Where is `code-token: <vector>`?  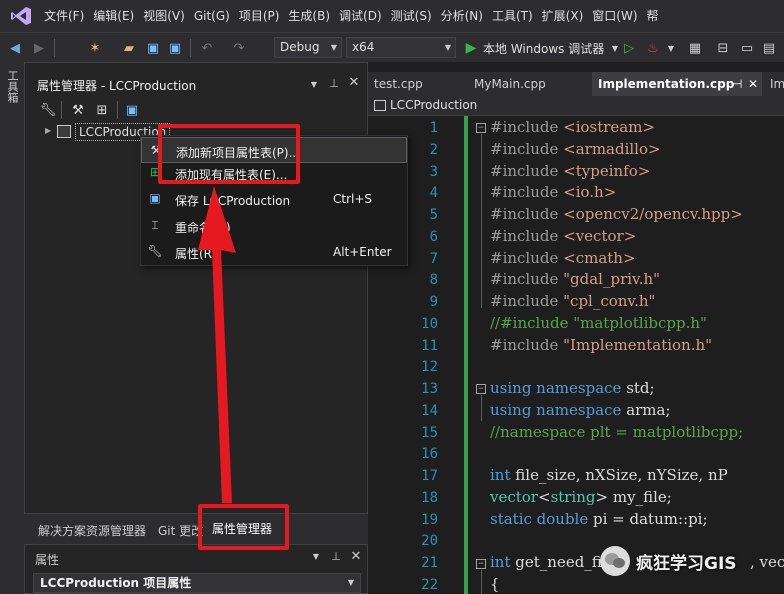
code-token: <vector> is located at coordinates (600, 236).